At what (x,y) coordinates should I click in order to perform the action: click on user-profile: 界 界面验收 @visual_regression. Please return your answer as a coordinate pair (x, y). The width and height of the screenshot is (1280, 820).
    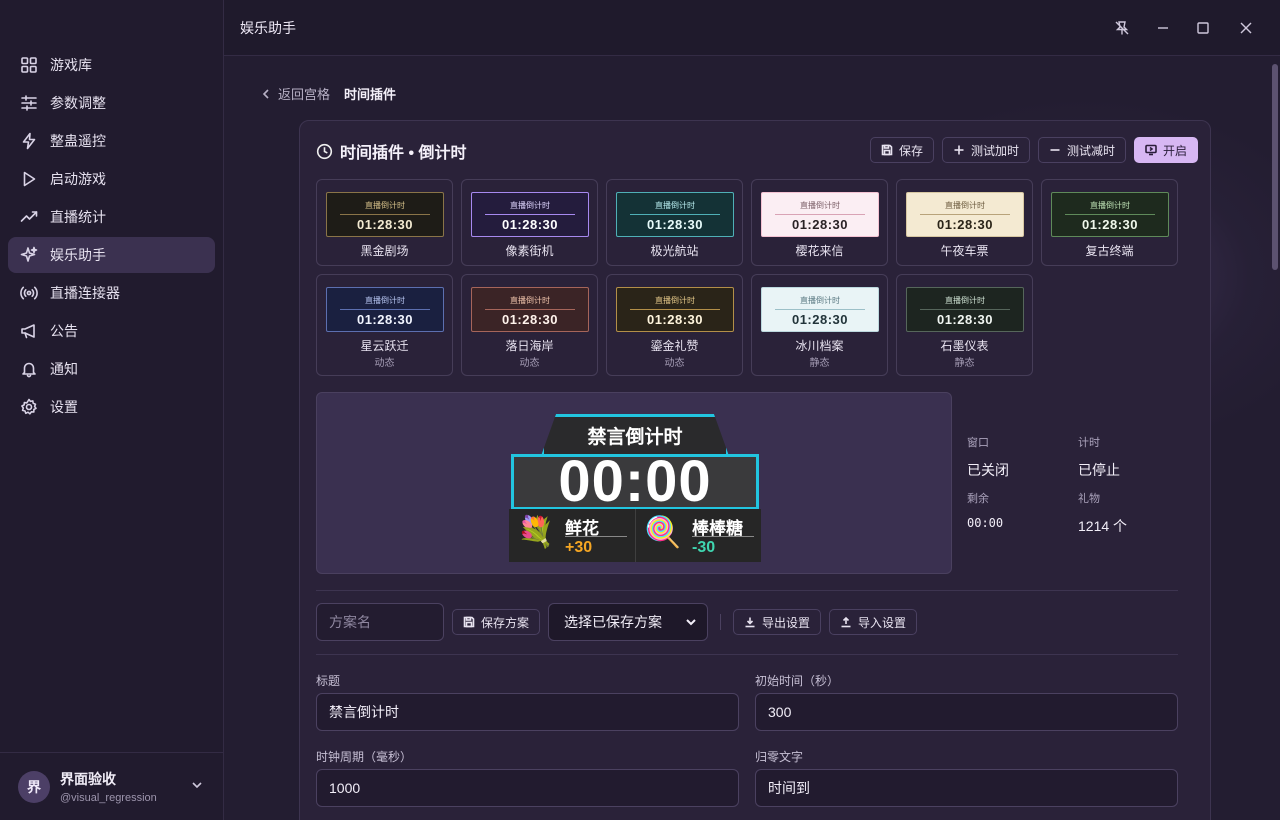
    Looking at the image, I should click on (111, 786).